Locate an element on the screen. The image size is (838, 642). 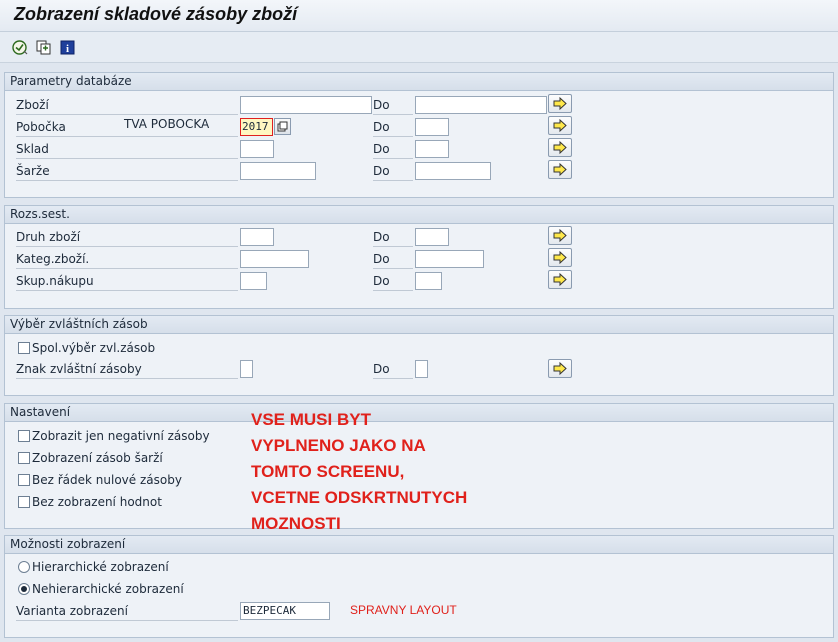
negativni-zasoby-label: Zobrazit jen negativní zásoby is located at coordinates (121, 436).